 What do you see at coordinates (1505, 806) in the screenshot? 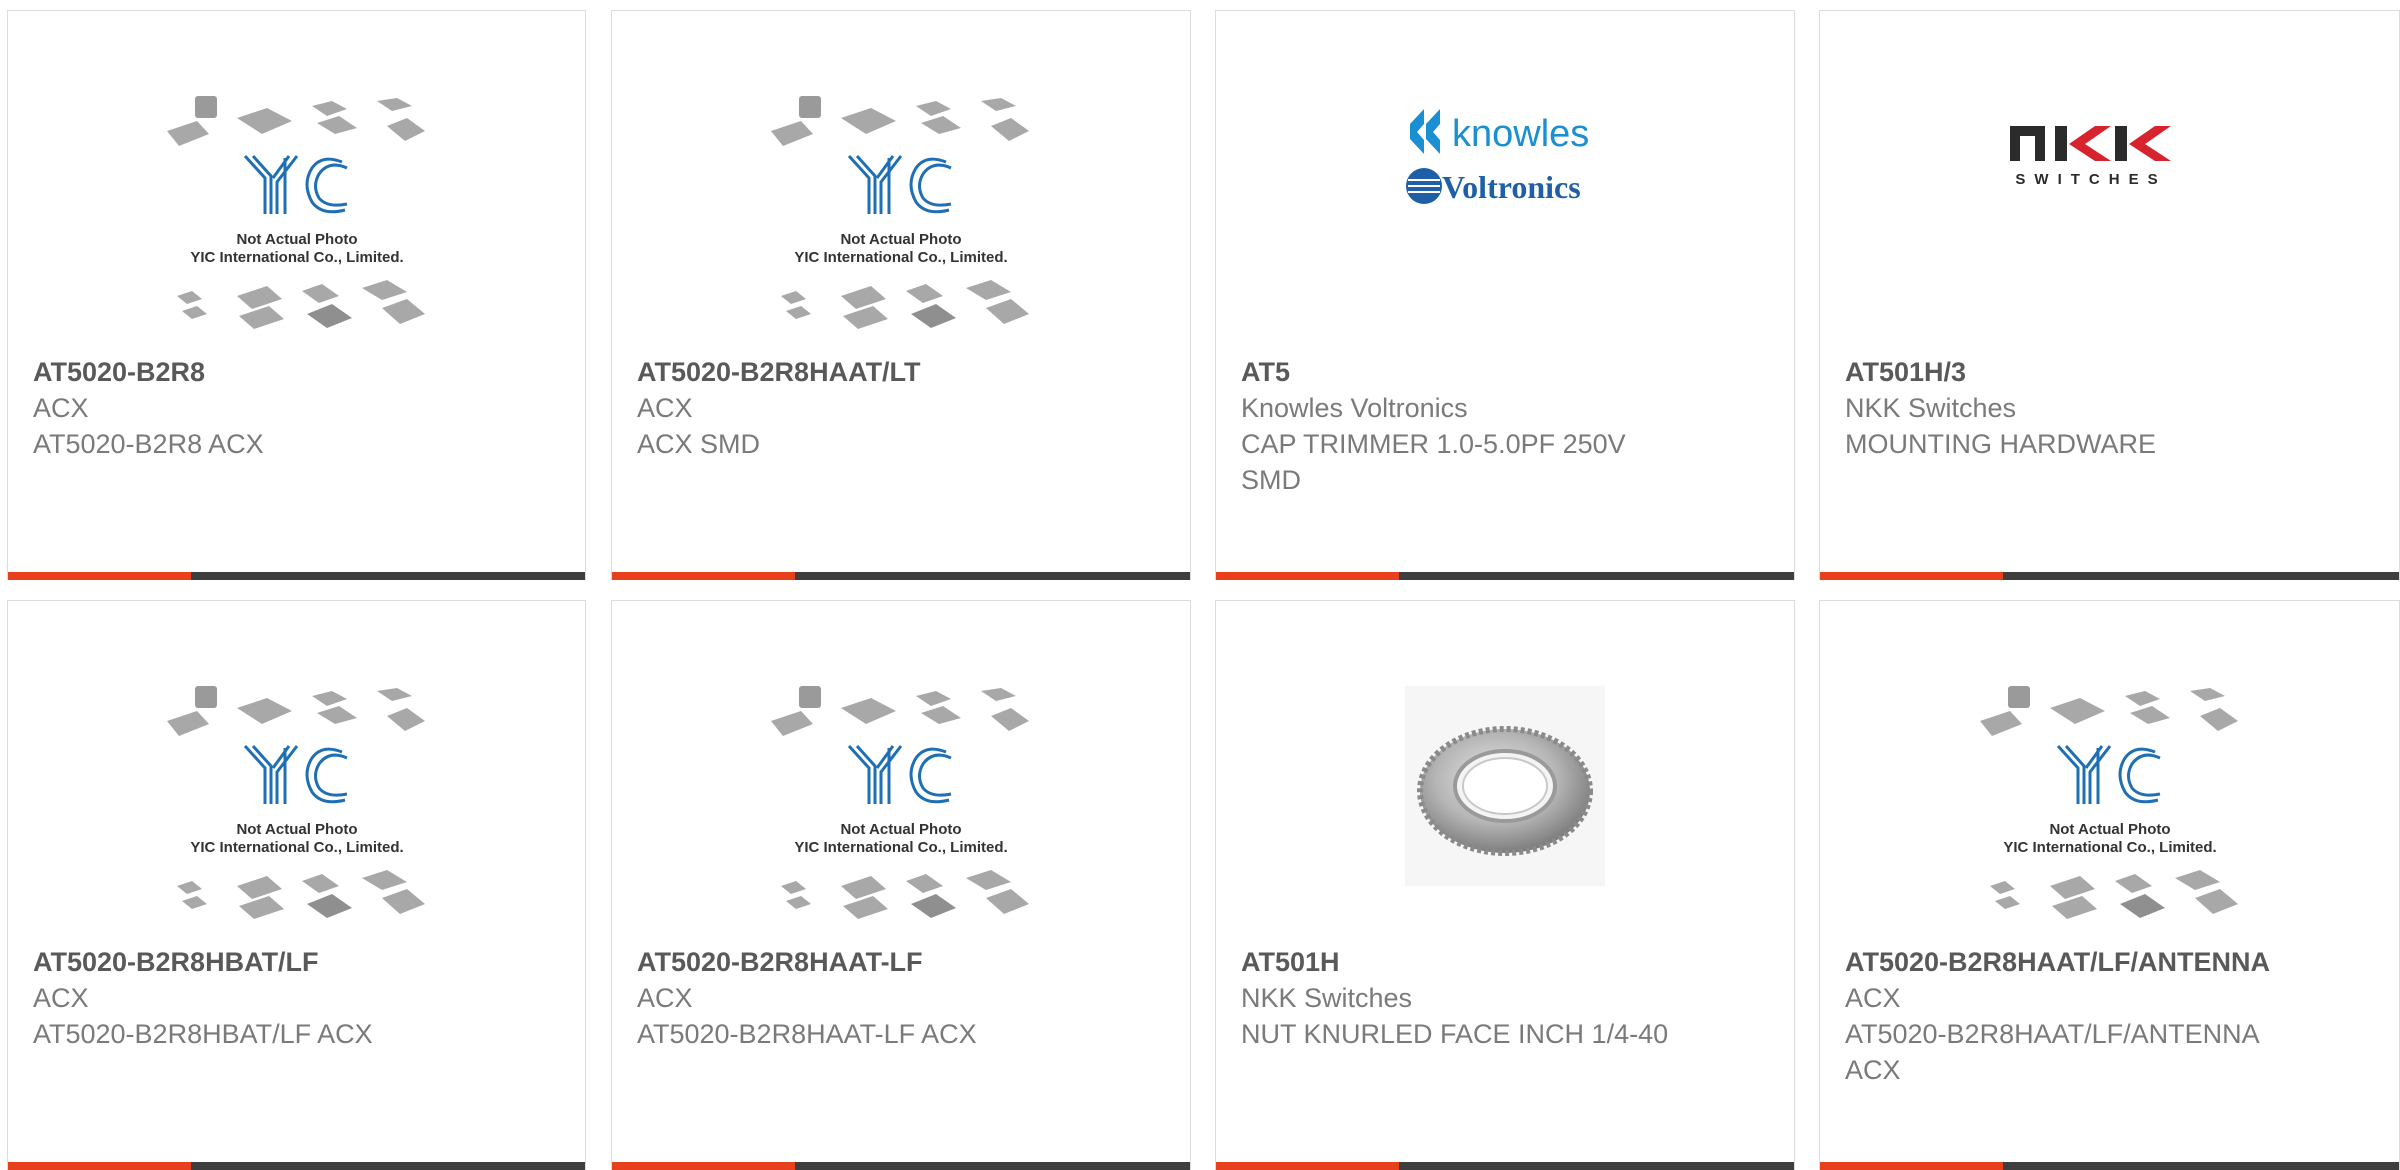
I see `knurled-nut-photo` at bounding box center [1505, 806].